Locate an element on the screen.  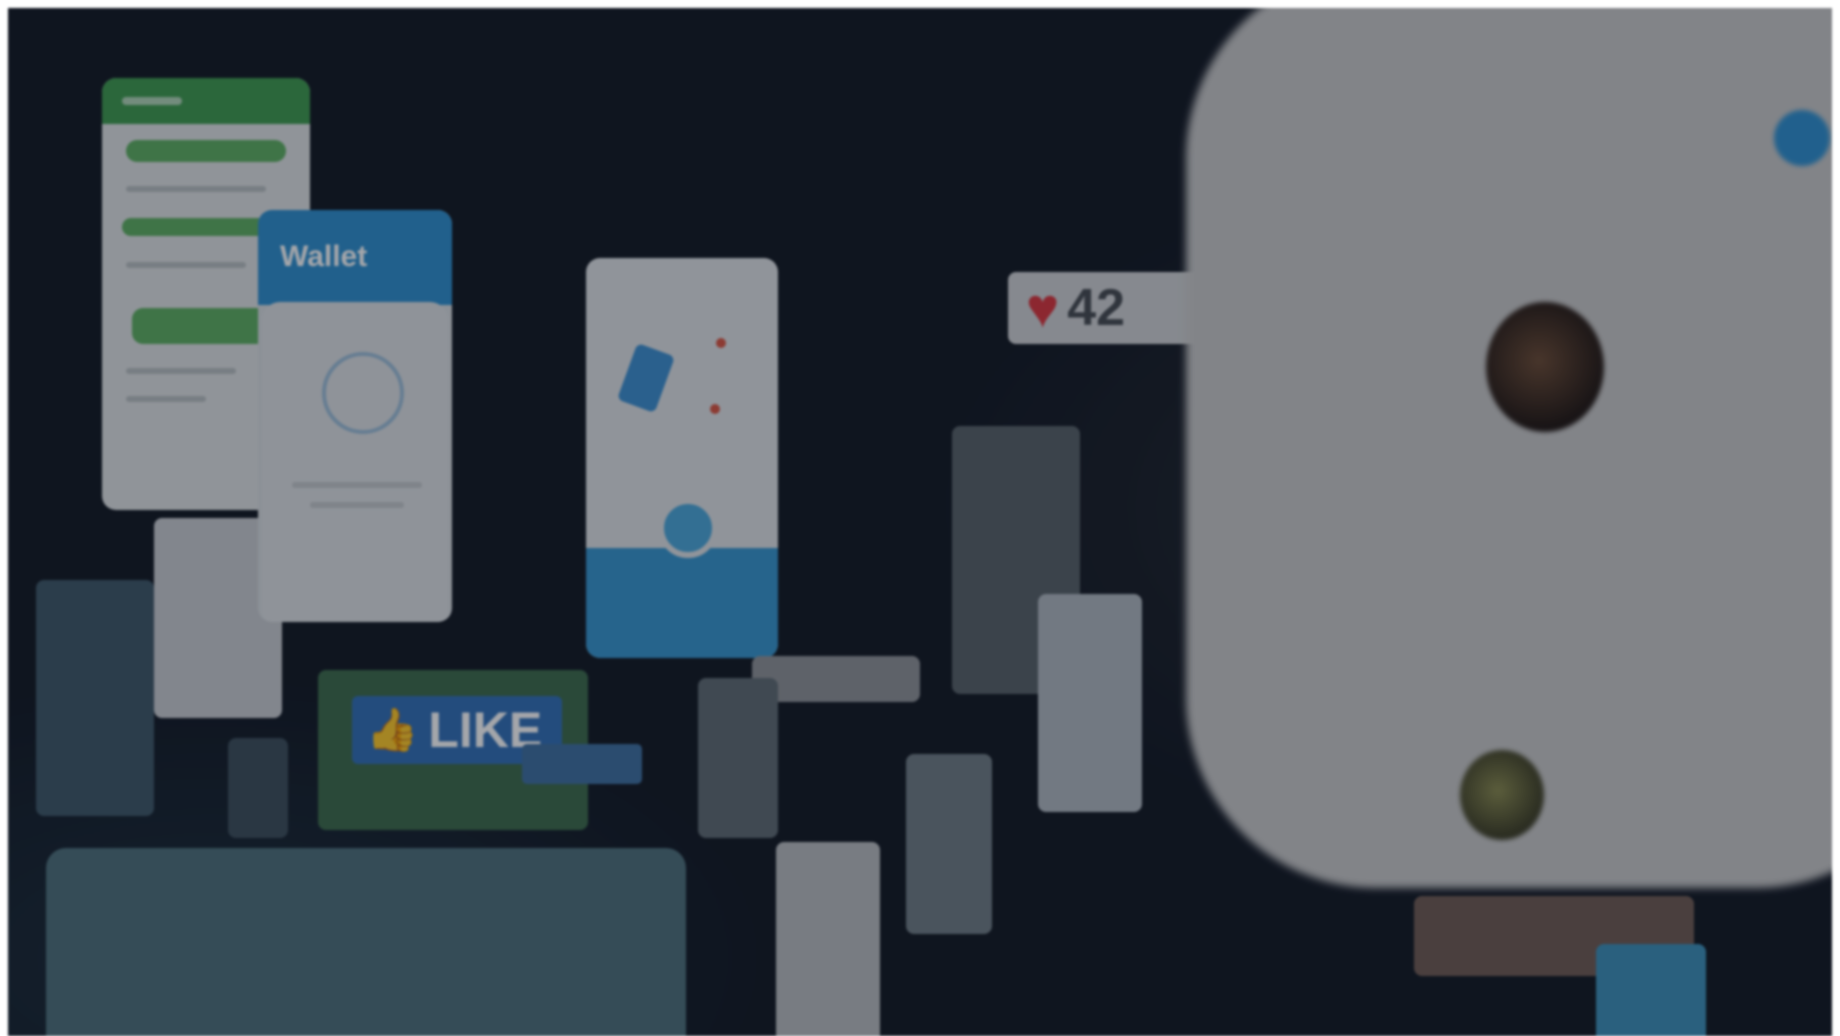
heart-counter-badge: ♥ 42 is located at coordinates (1112, 308).